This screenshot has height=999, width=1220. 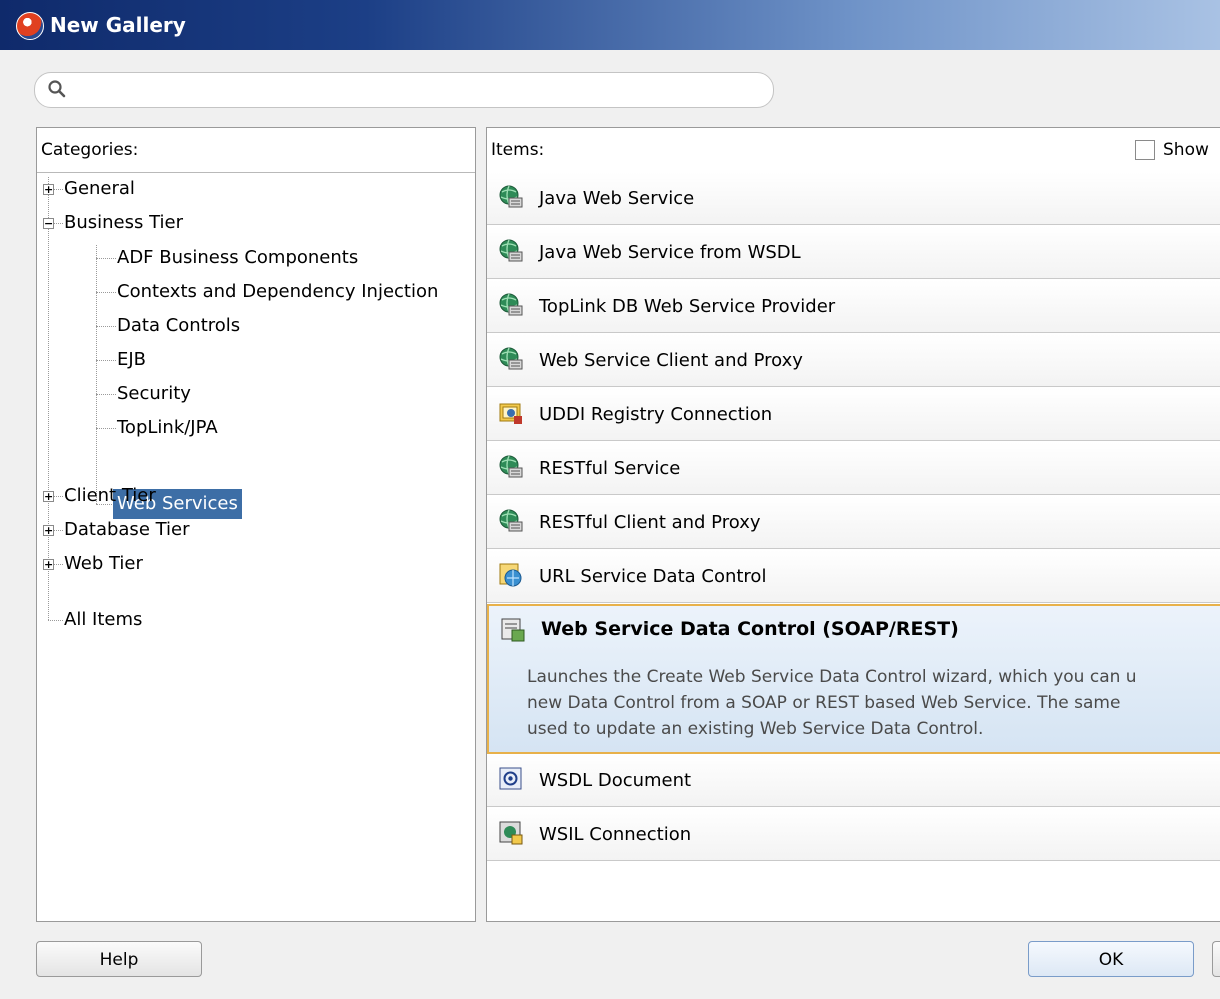 I want to click on expand-client-tier-icon: +, so click(x=48, y=496).